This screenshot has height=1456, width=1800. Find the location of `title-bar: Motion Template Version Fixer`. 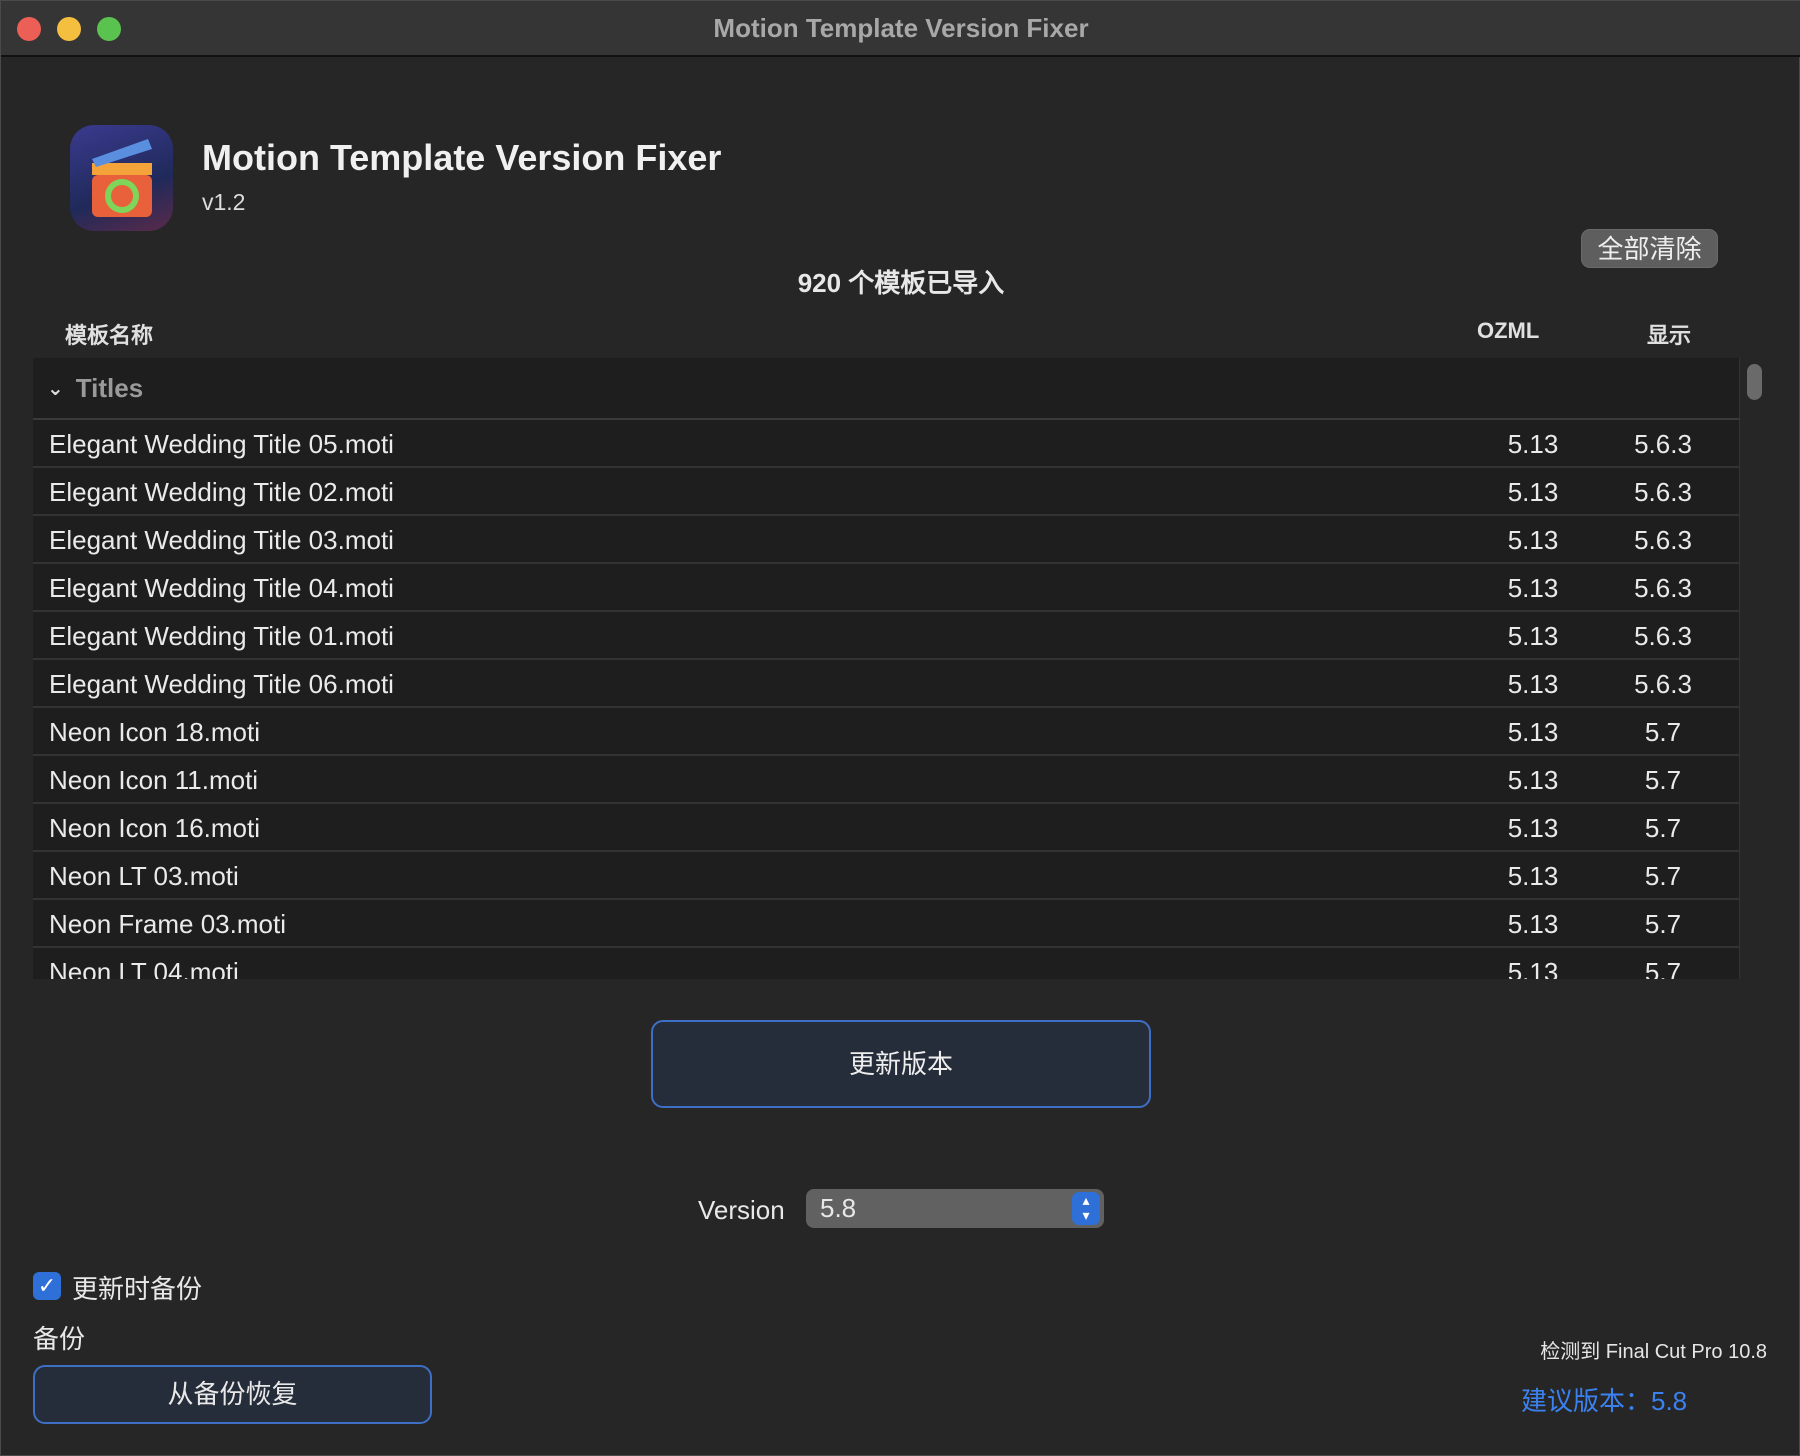

title-bar: Motion Template Version Fixer is located at coordinates (900, 29).